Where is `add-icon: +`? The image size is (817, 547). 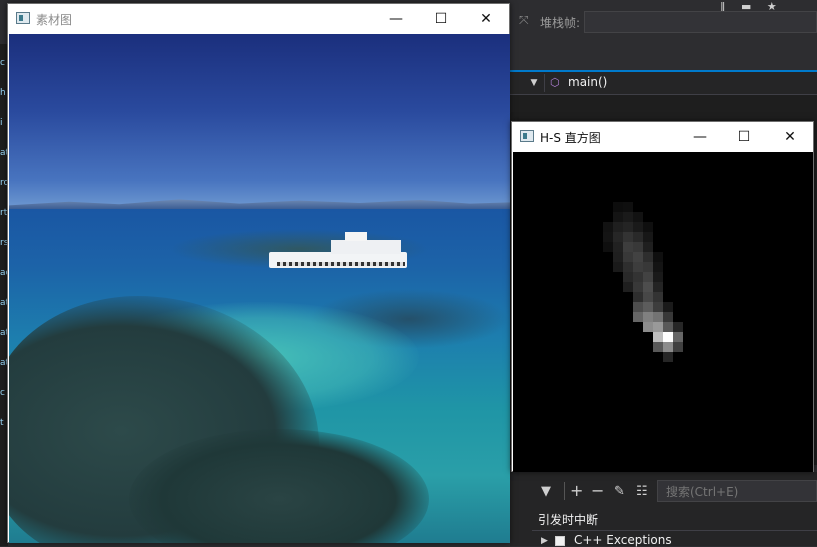
add-icon: + is located at coordinates (576, 490).